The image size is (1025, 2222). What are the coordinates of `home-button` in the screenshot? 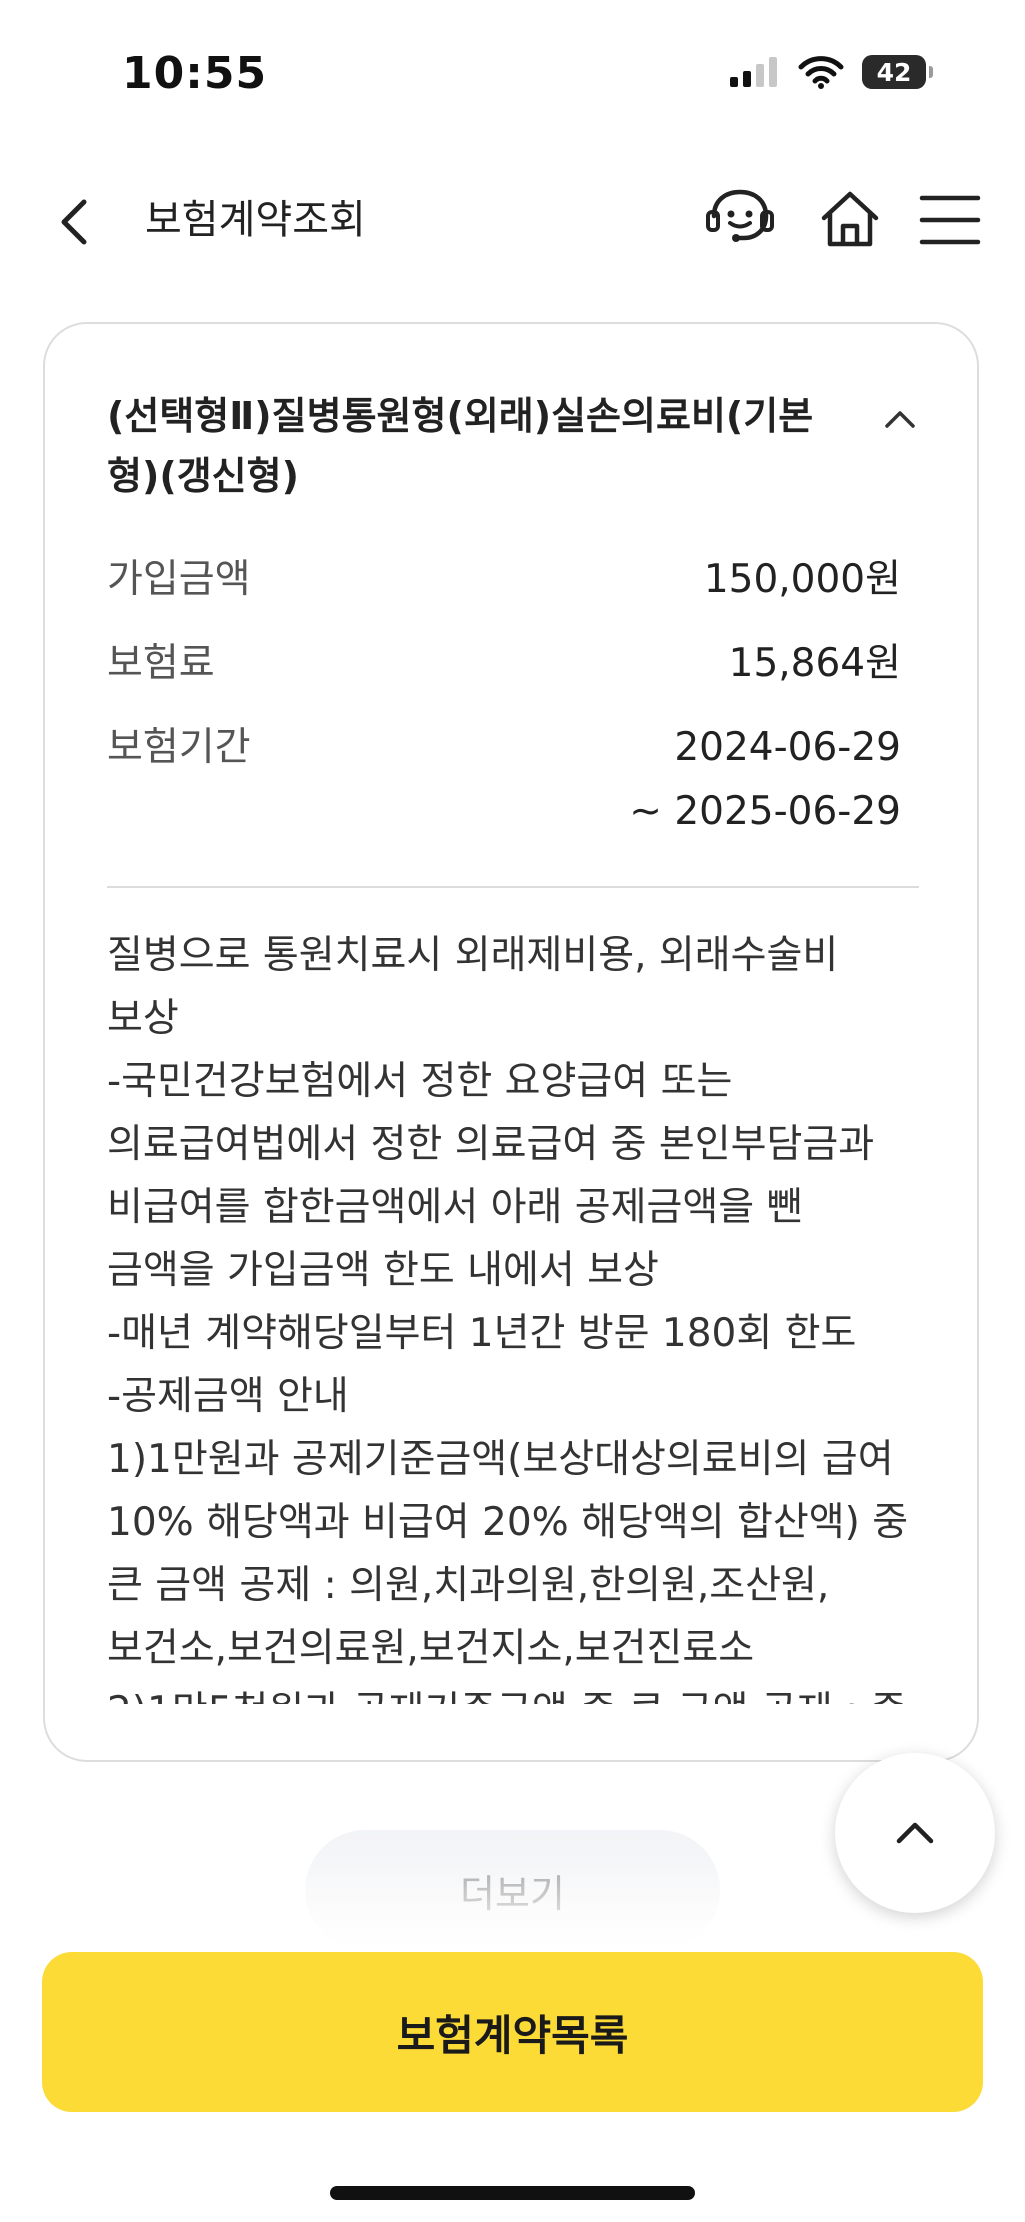 It's located at (850, 220).